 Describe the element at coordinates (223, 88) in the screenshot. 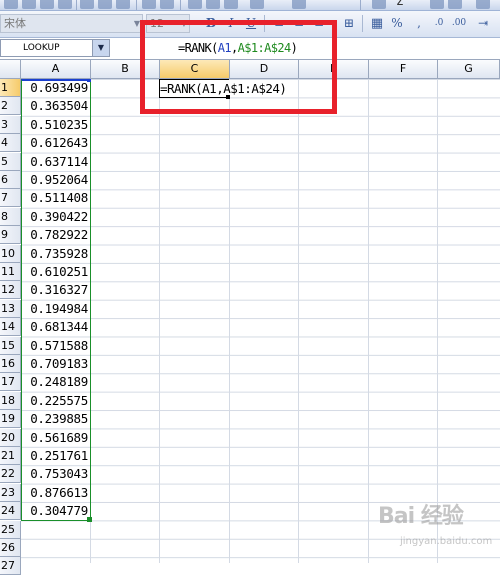

I see `cell-c1-editing: =RANK(A1,A$1:A$24)` at that location.